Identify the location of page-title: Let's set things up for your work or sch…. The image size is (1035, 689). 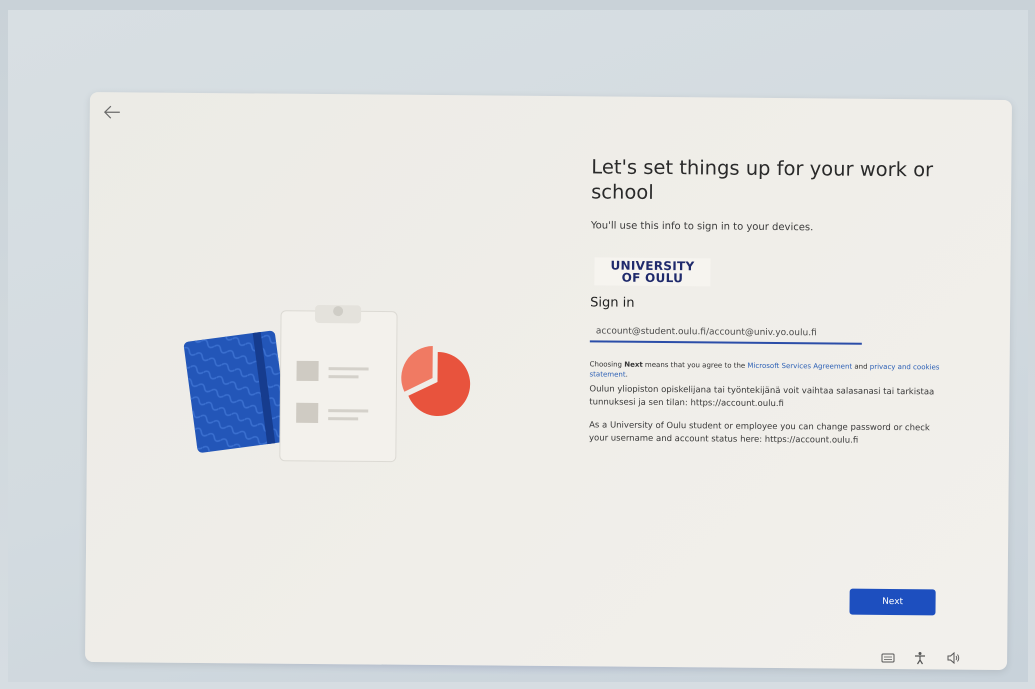
(762, 179).